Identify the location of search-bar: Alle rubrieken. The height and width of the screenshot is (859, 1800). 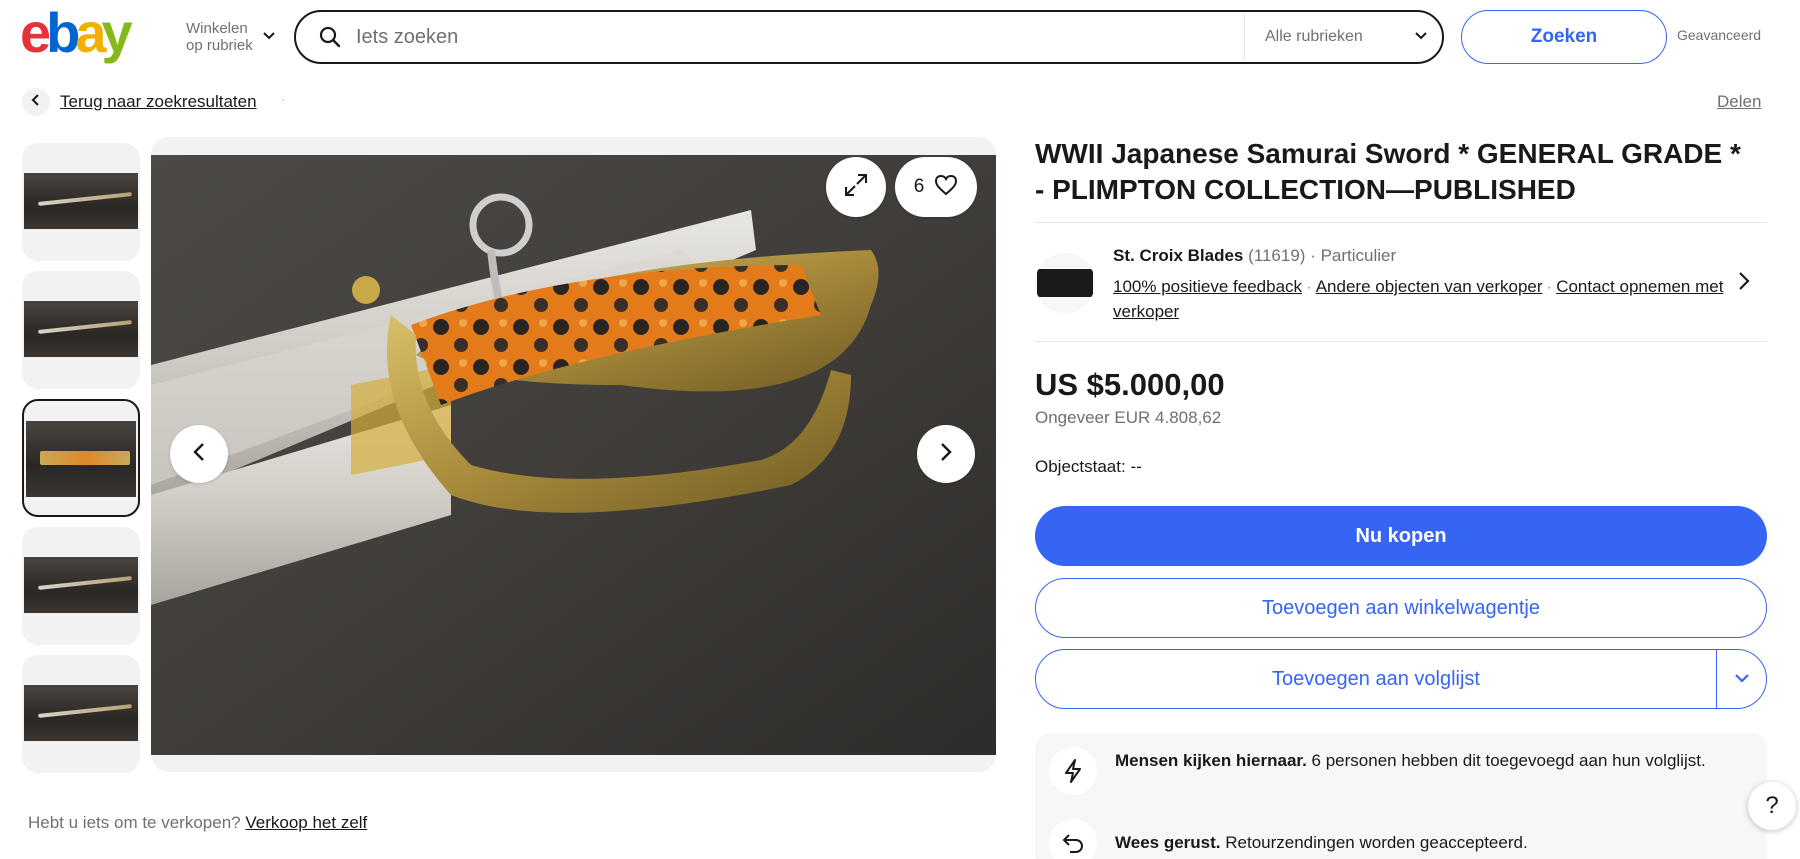
(869, 37).